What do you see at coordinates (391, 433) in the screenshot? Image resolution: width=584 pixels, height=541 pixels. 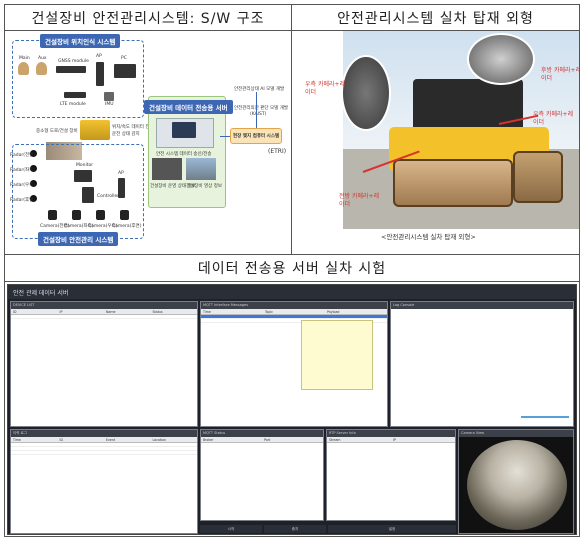 I see `rtp-server-header: RTP Server Info` at bounding box center [391, 433].